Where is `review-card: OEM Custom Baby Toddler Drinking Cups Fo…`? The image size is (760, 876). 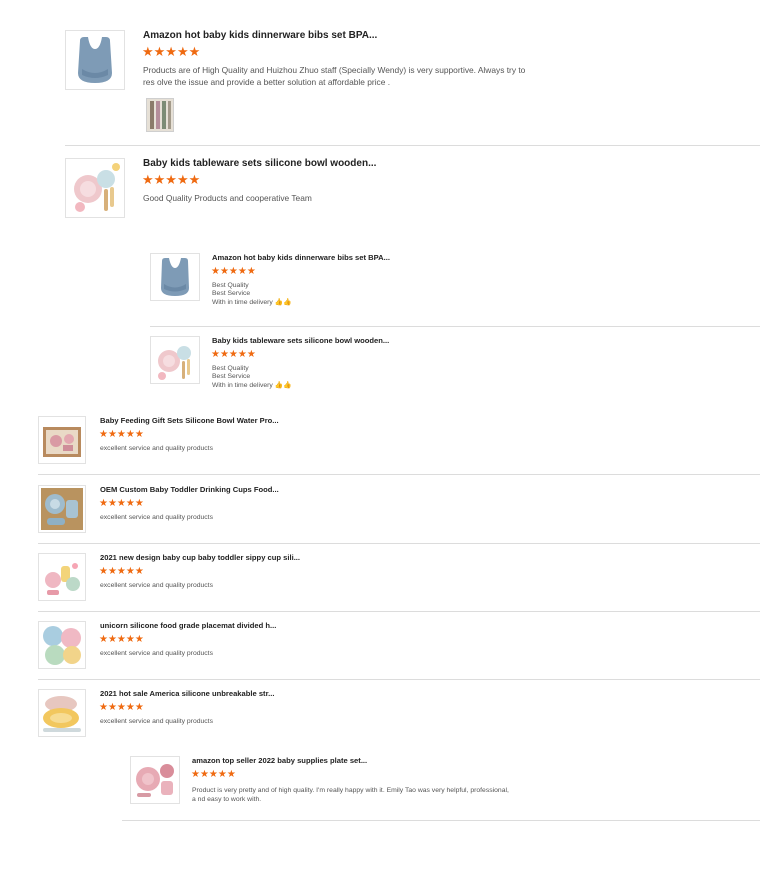
review-card: OEM Custom Baby Toddler Drinking Cups Fo… is located at coordinates (399, 511).